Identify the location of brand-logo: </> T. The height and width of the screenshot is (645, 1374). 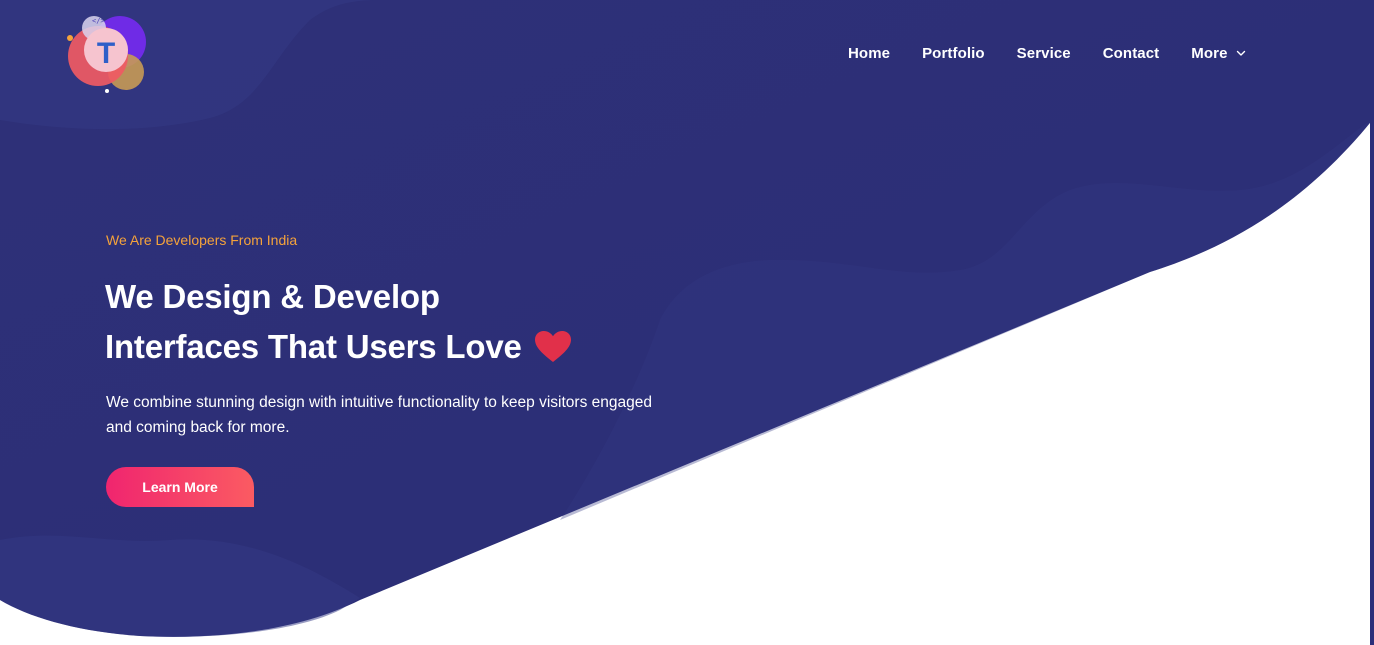
(107, 51).